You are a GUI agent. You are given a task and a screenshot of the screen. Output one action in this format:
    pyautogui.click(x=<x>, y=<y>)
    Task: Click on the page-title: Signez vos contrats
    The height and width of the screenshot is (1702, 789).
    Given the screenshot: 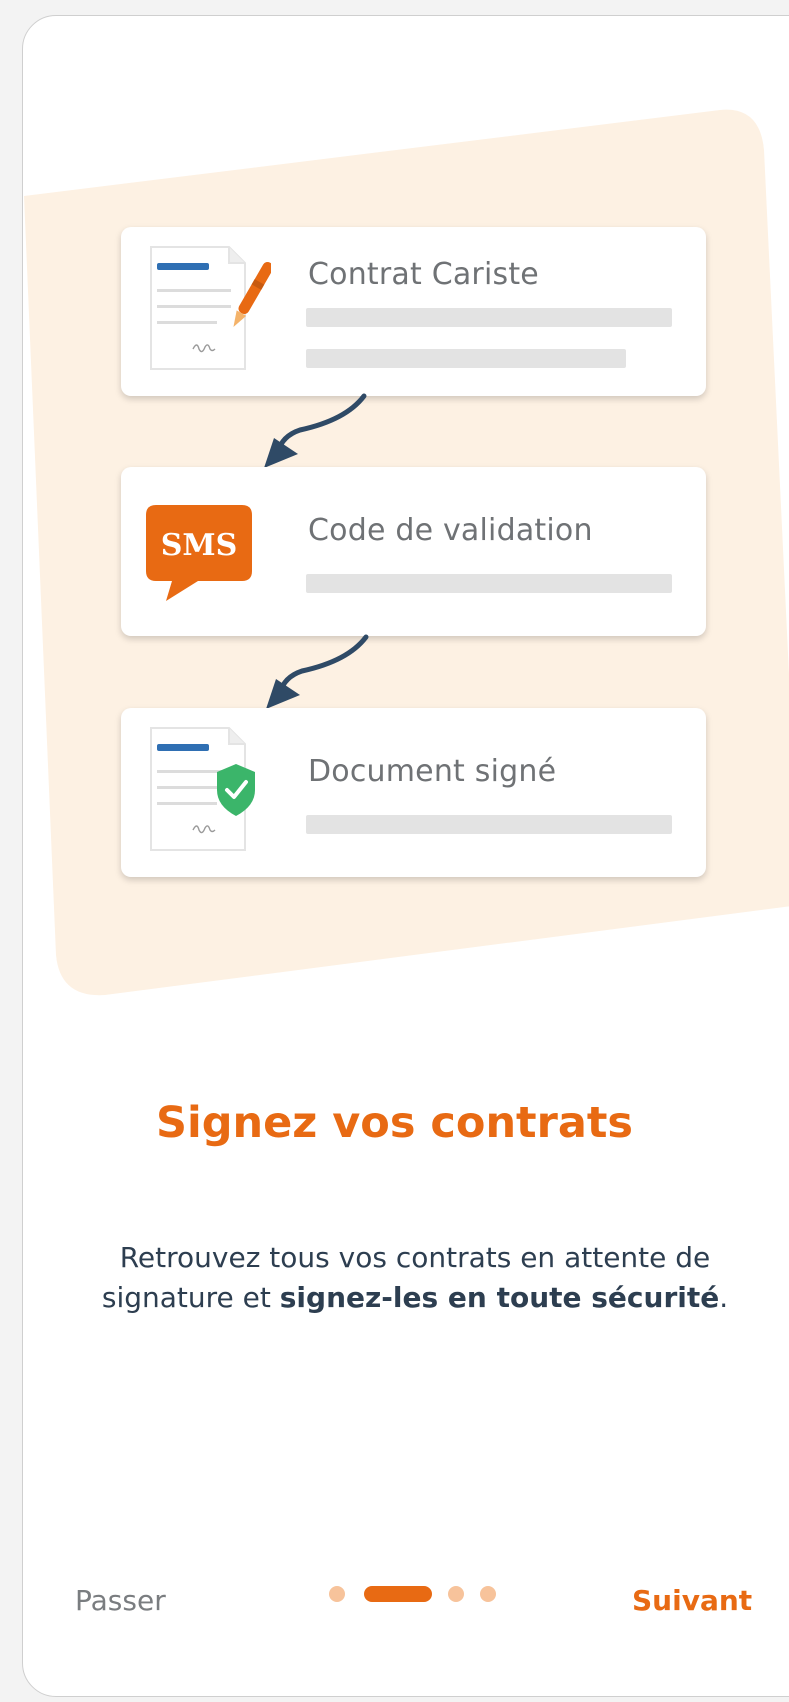 What is the action you would take?
    pyautogui.click(x=394, y=1123)
    